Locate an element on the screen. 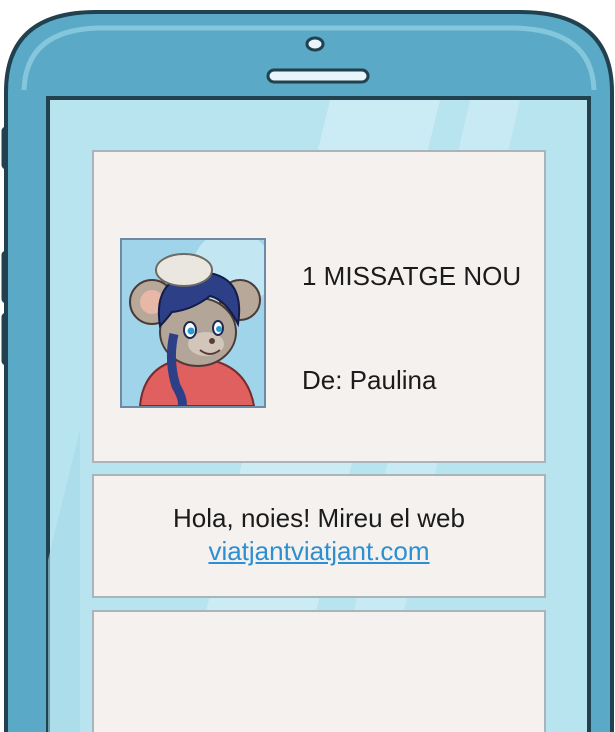 The image size is (615, 732). message-link-line: viatjantviatjant.com is located at coordinates (319, 551).